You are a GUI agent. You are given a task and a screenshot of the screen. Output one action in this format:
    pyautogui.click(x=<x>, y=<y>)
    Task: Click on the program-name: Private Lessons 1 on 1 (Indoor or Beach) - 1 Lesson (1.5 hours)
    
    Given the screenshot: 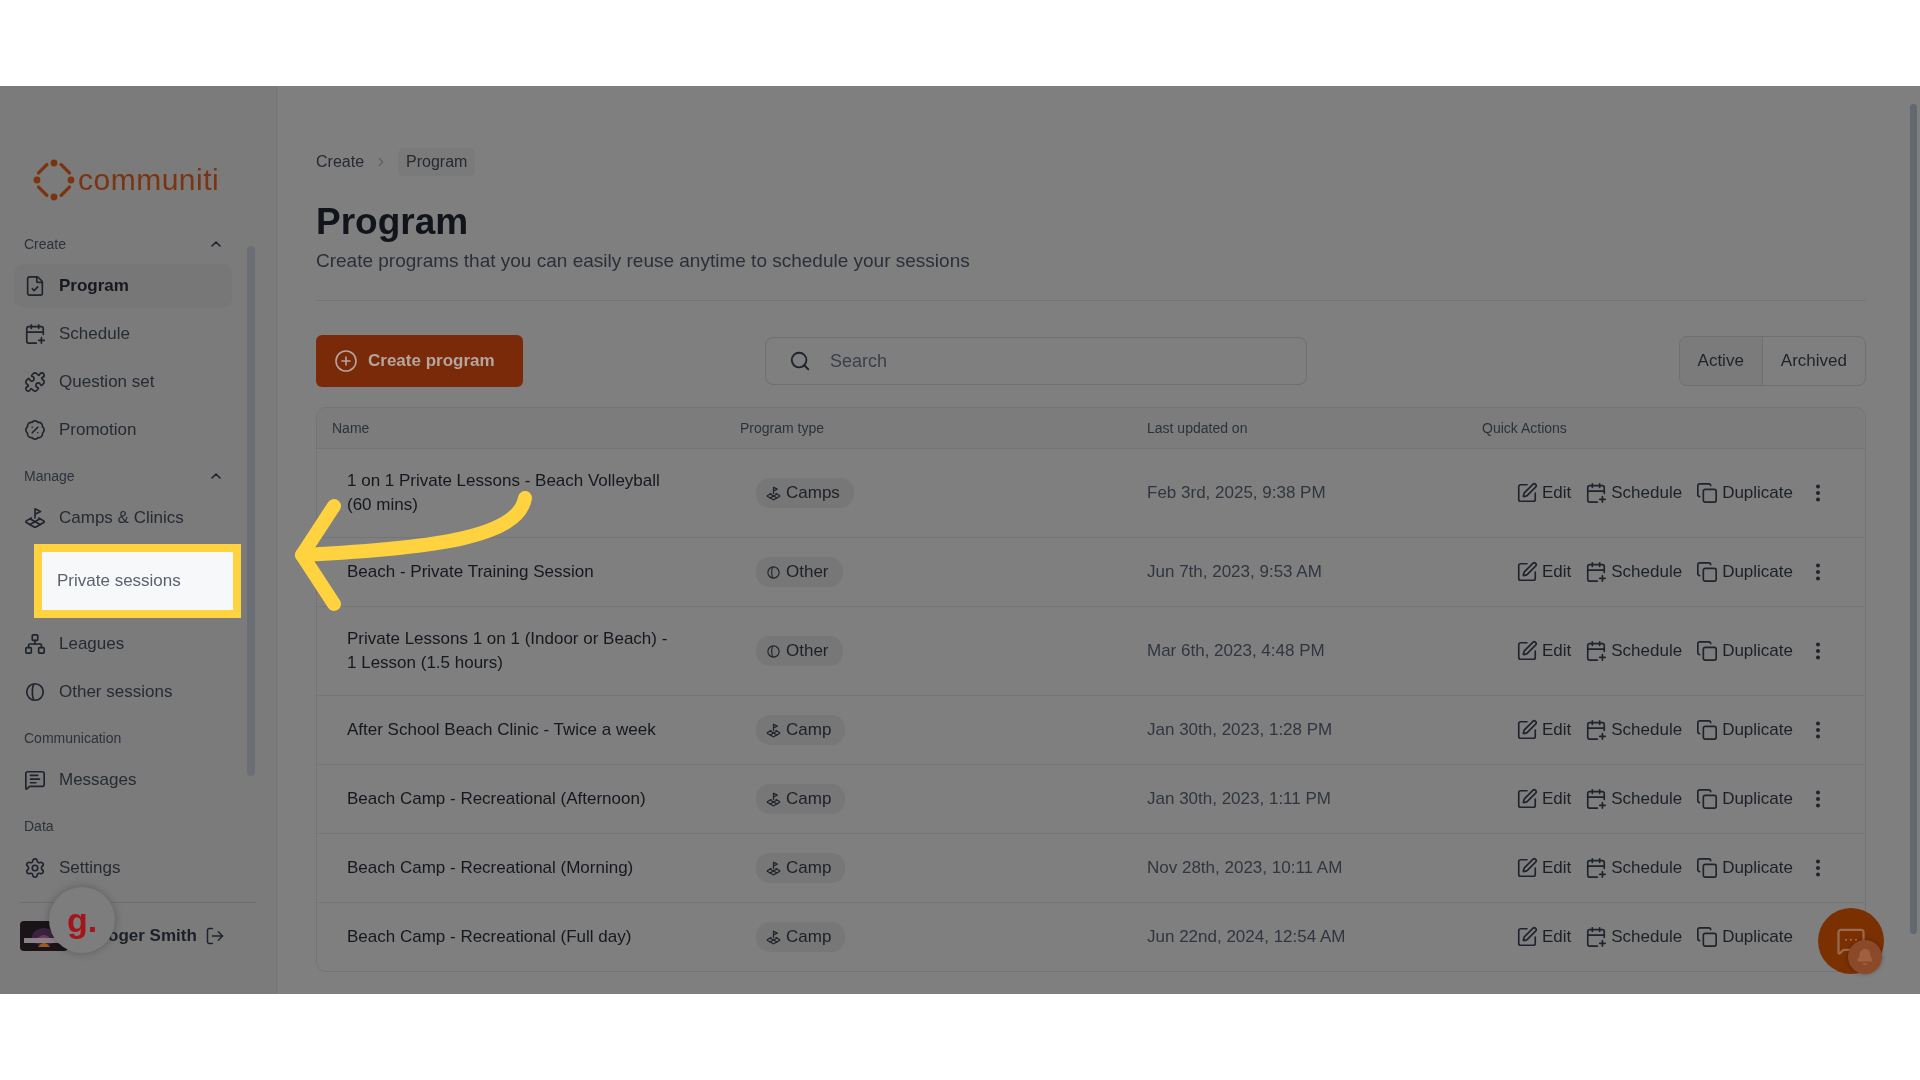 What is the action you would take?
    pyautogui.click(x=507, y=651)
    